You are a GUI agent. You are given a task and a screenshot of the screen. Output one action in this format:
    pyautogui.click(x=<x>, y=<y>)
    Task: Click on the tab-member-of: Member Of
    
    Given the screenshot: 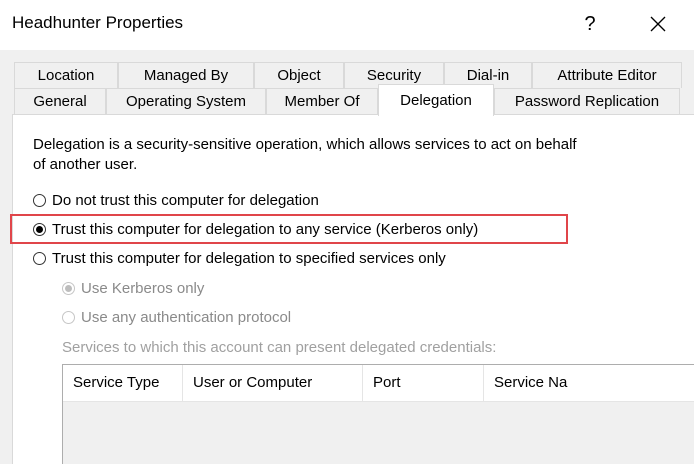 What is the action you would take?
    pyautogui.click(x=322, y=101)
    